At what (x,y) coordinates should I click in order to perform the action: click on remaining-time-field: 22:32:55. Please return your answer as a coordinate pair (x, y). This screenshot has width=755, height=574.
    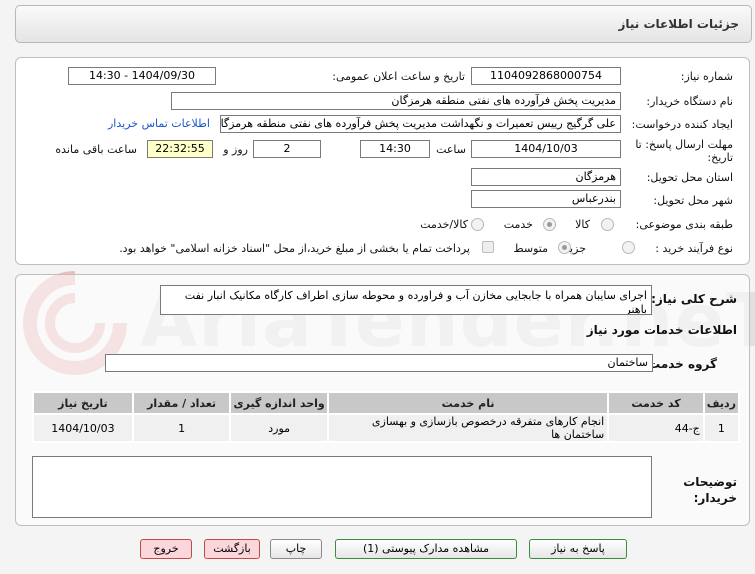
    Looking at the image, I should click on (180, 149).